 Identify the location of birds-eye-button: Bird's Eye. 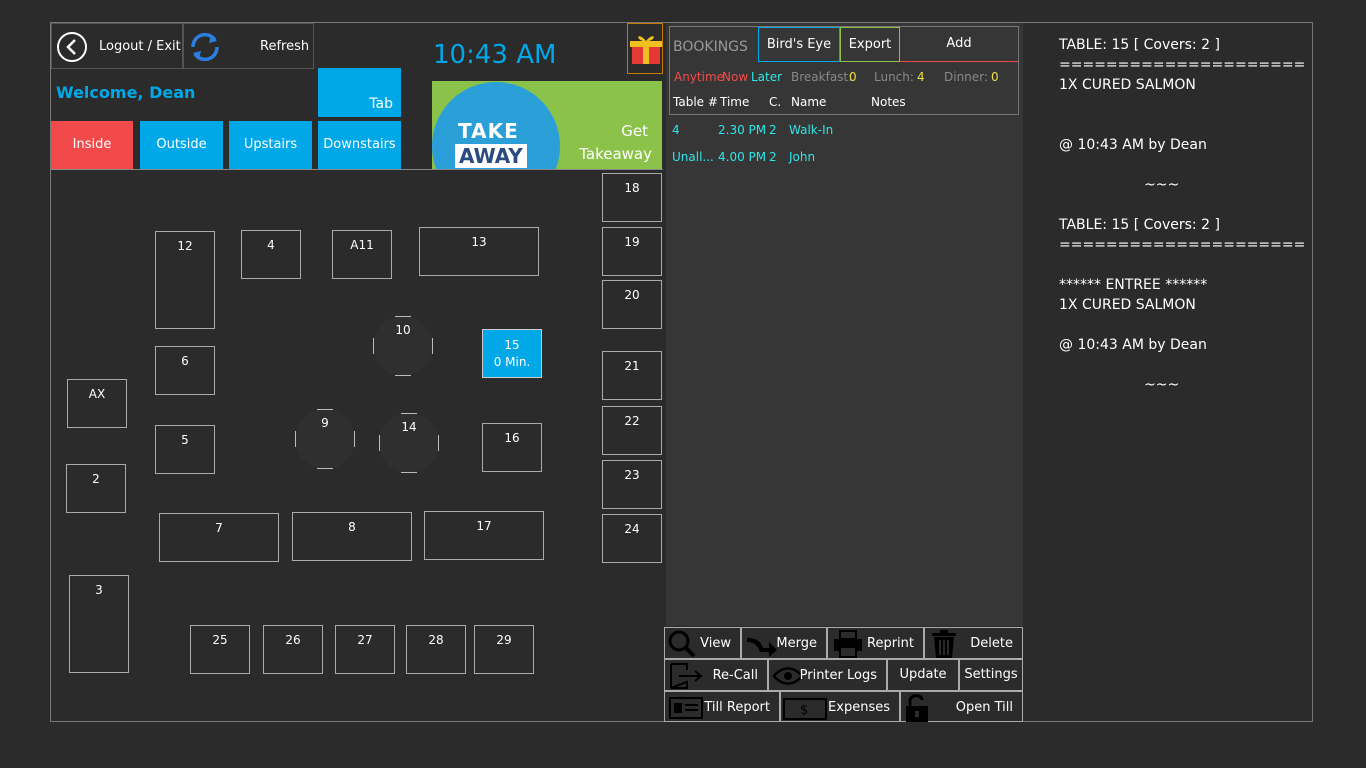
(799, 44).